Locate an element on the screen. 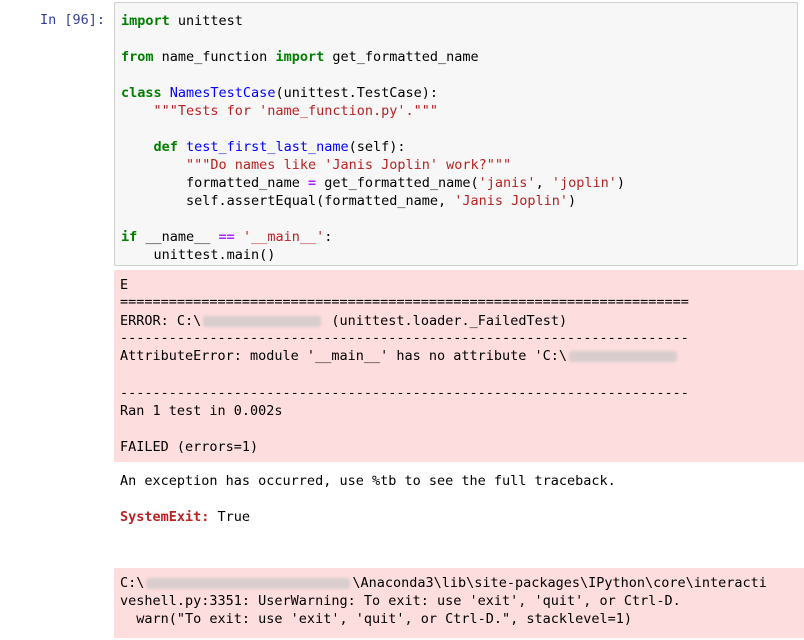 The image size is (804, 640). docstring: """Do names like 'Janis Joplin' work?""" is located at coordinates (349, 165).